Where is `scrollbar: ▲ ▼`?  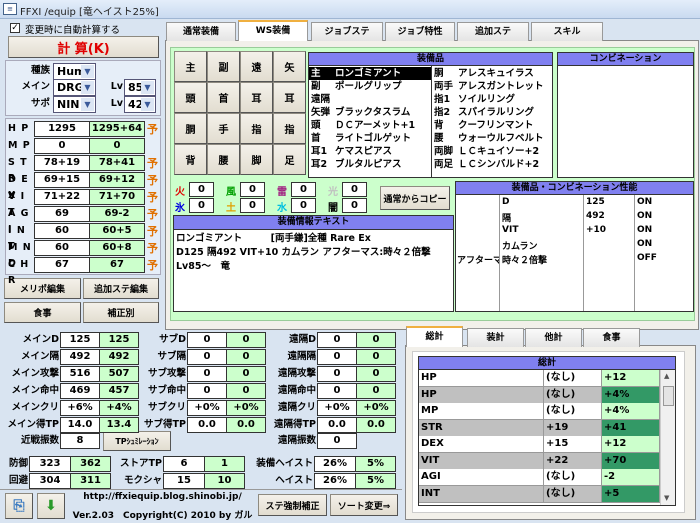 scrollbar: ▲ ▼ is located at coordinates (667, 437).